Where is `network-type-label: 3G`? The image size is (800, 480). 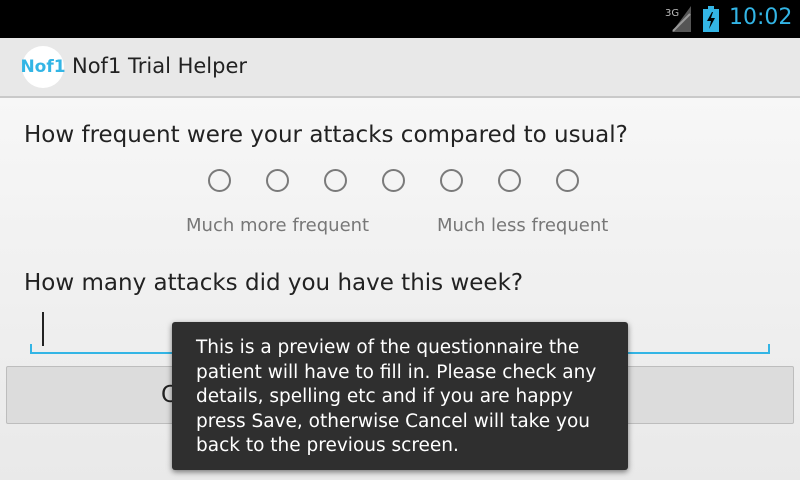
network-type-label: 3G is located at coordinates (672, 13).